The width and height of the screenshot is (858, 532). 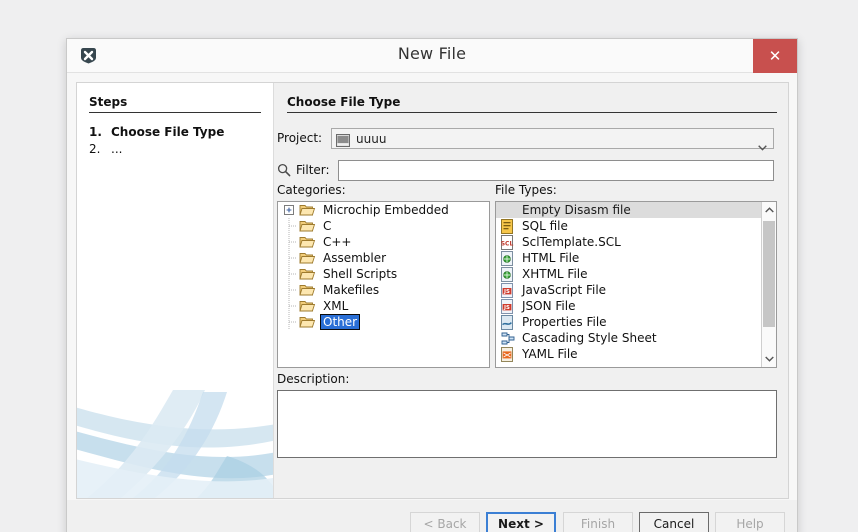 What do you see at coordinates (327, 226) in the screenshot?
I see `category-item-label: C` at bounding box center [327, 226].